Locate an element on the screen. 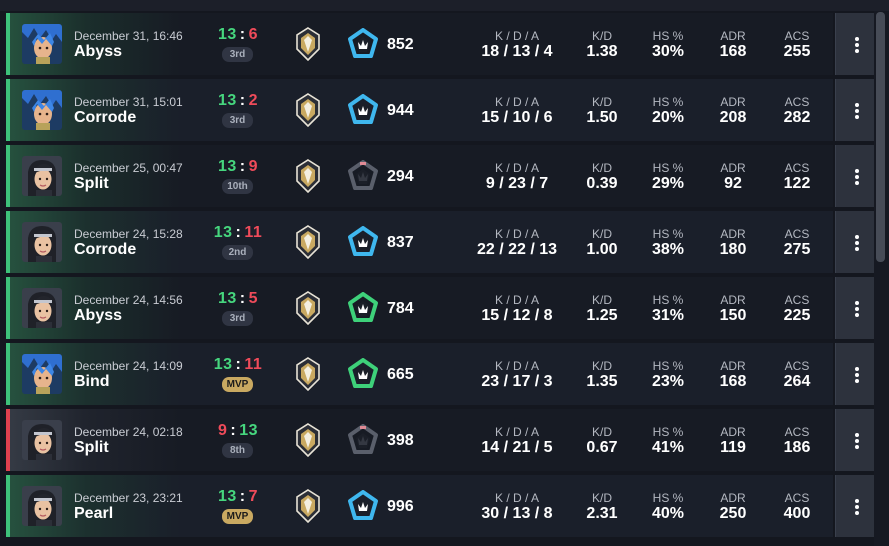 This screenshot has width=889, height=546. rr-value: 784 is located at coordinates (400, 308).